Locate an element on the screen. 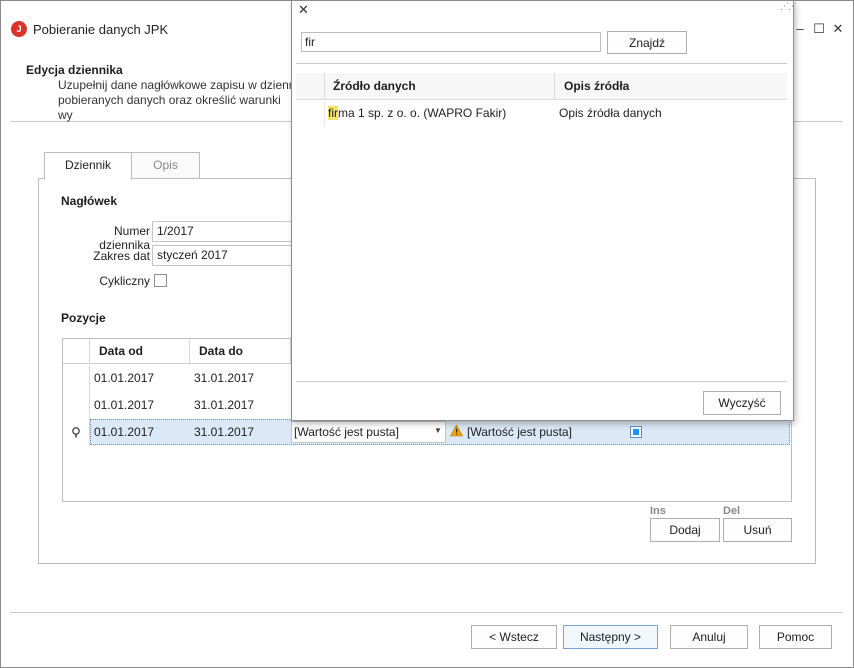 This screenshot has width=854, height=668. checkbox-checked-mark-icon is located at coordinates (636, 432).